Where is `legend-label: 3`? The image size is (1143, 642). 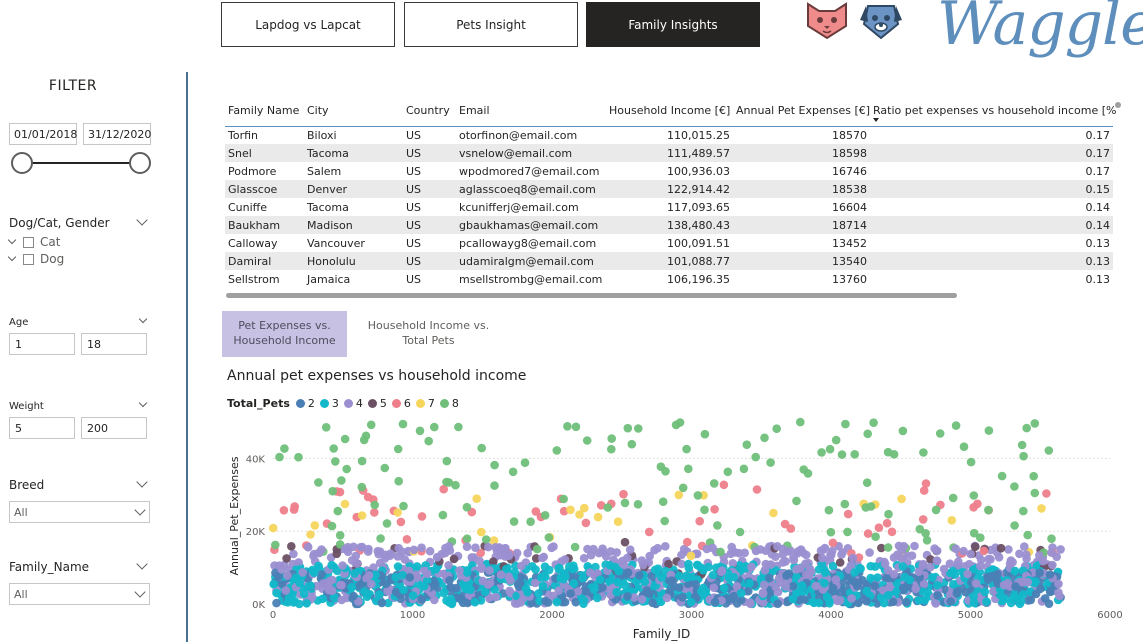
legend-label: 3 is located at coordinates (335, 403).